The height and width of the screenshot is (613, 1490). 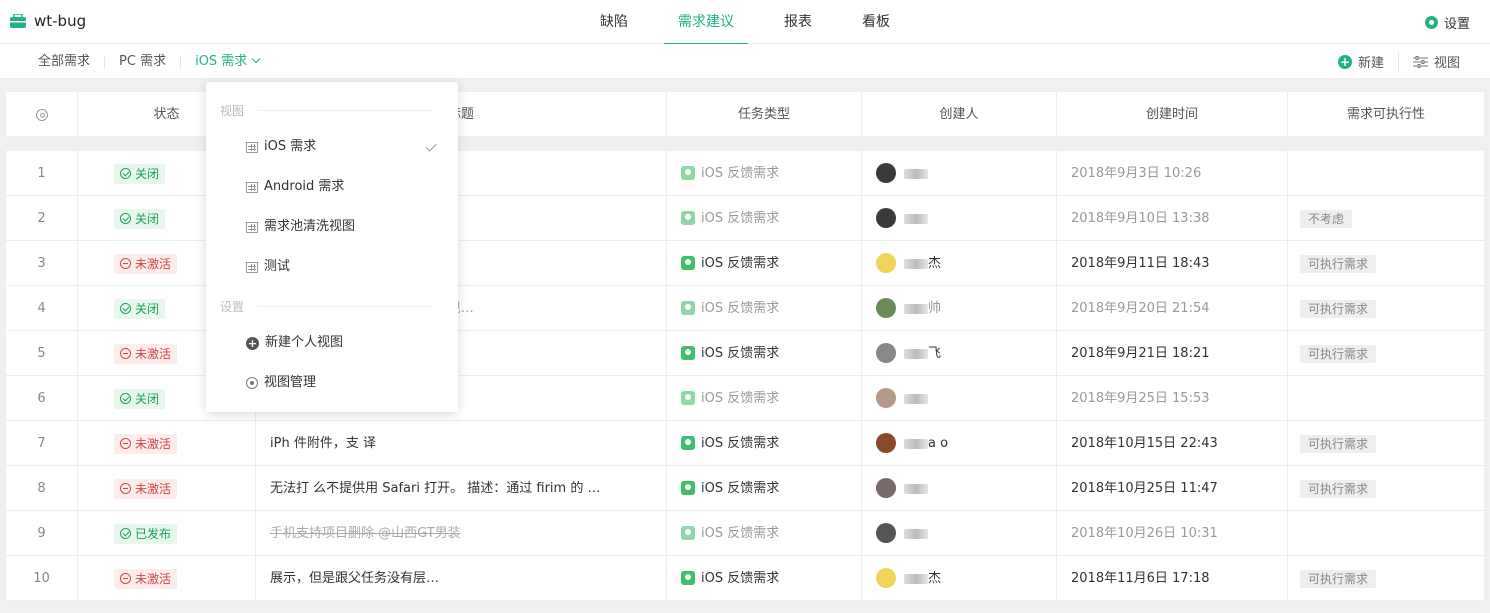 What do you see at coordinates (959, 443) in the screenshot?
I see `creator-cell: a o` at bounding box center [959, 443].